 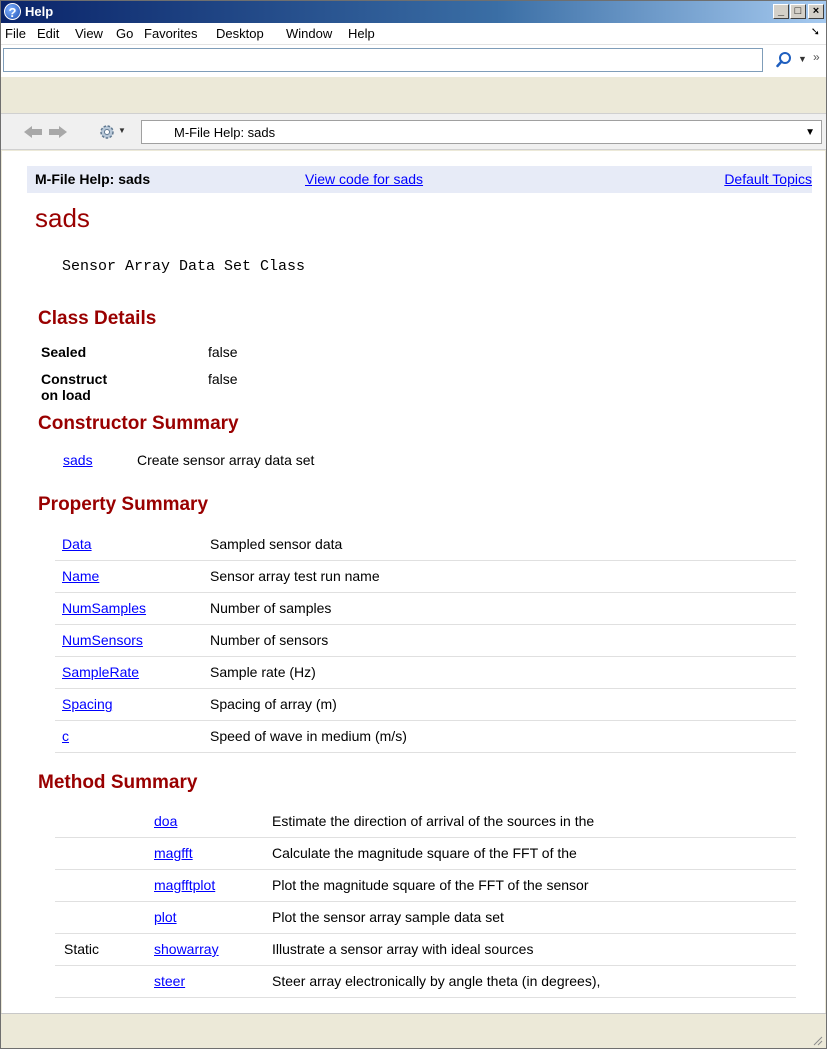 What do you see at coordinates (62, 218) in the screenshot?
I see `page-title: sads` at bounding box center [62, 218].